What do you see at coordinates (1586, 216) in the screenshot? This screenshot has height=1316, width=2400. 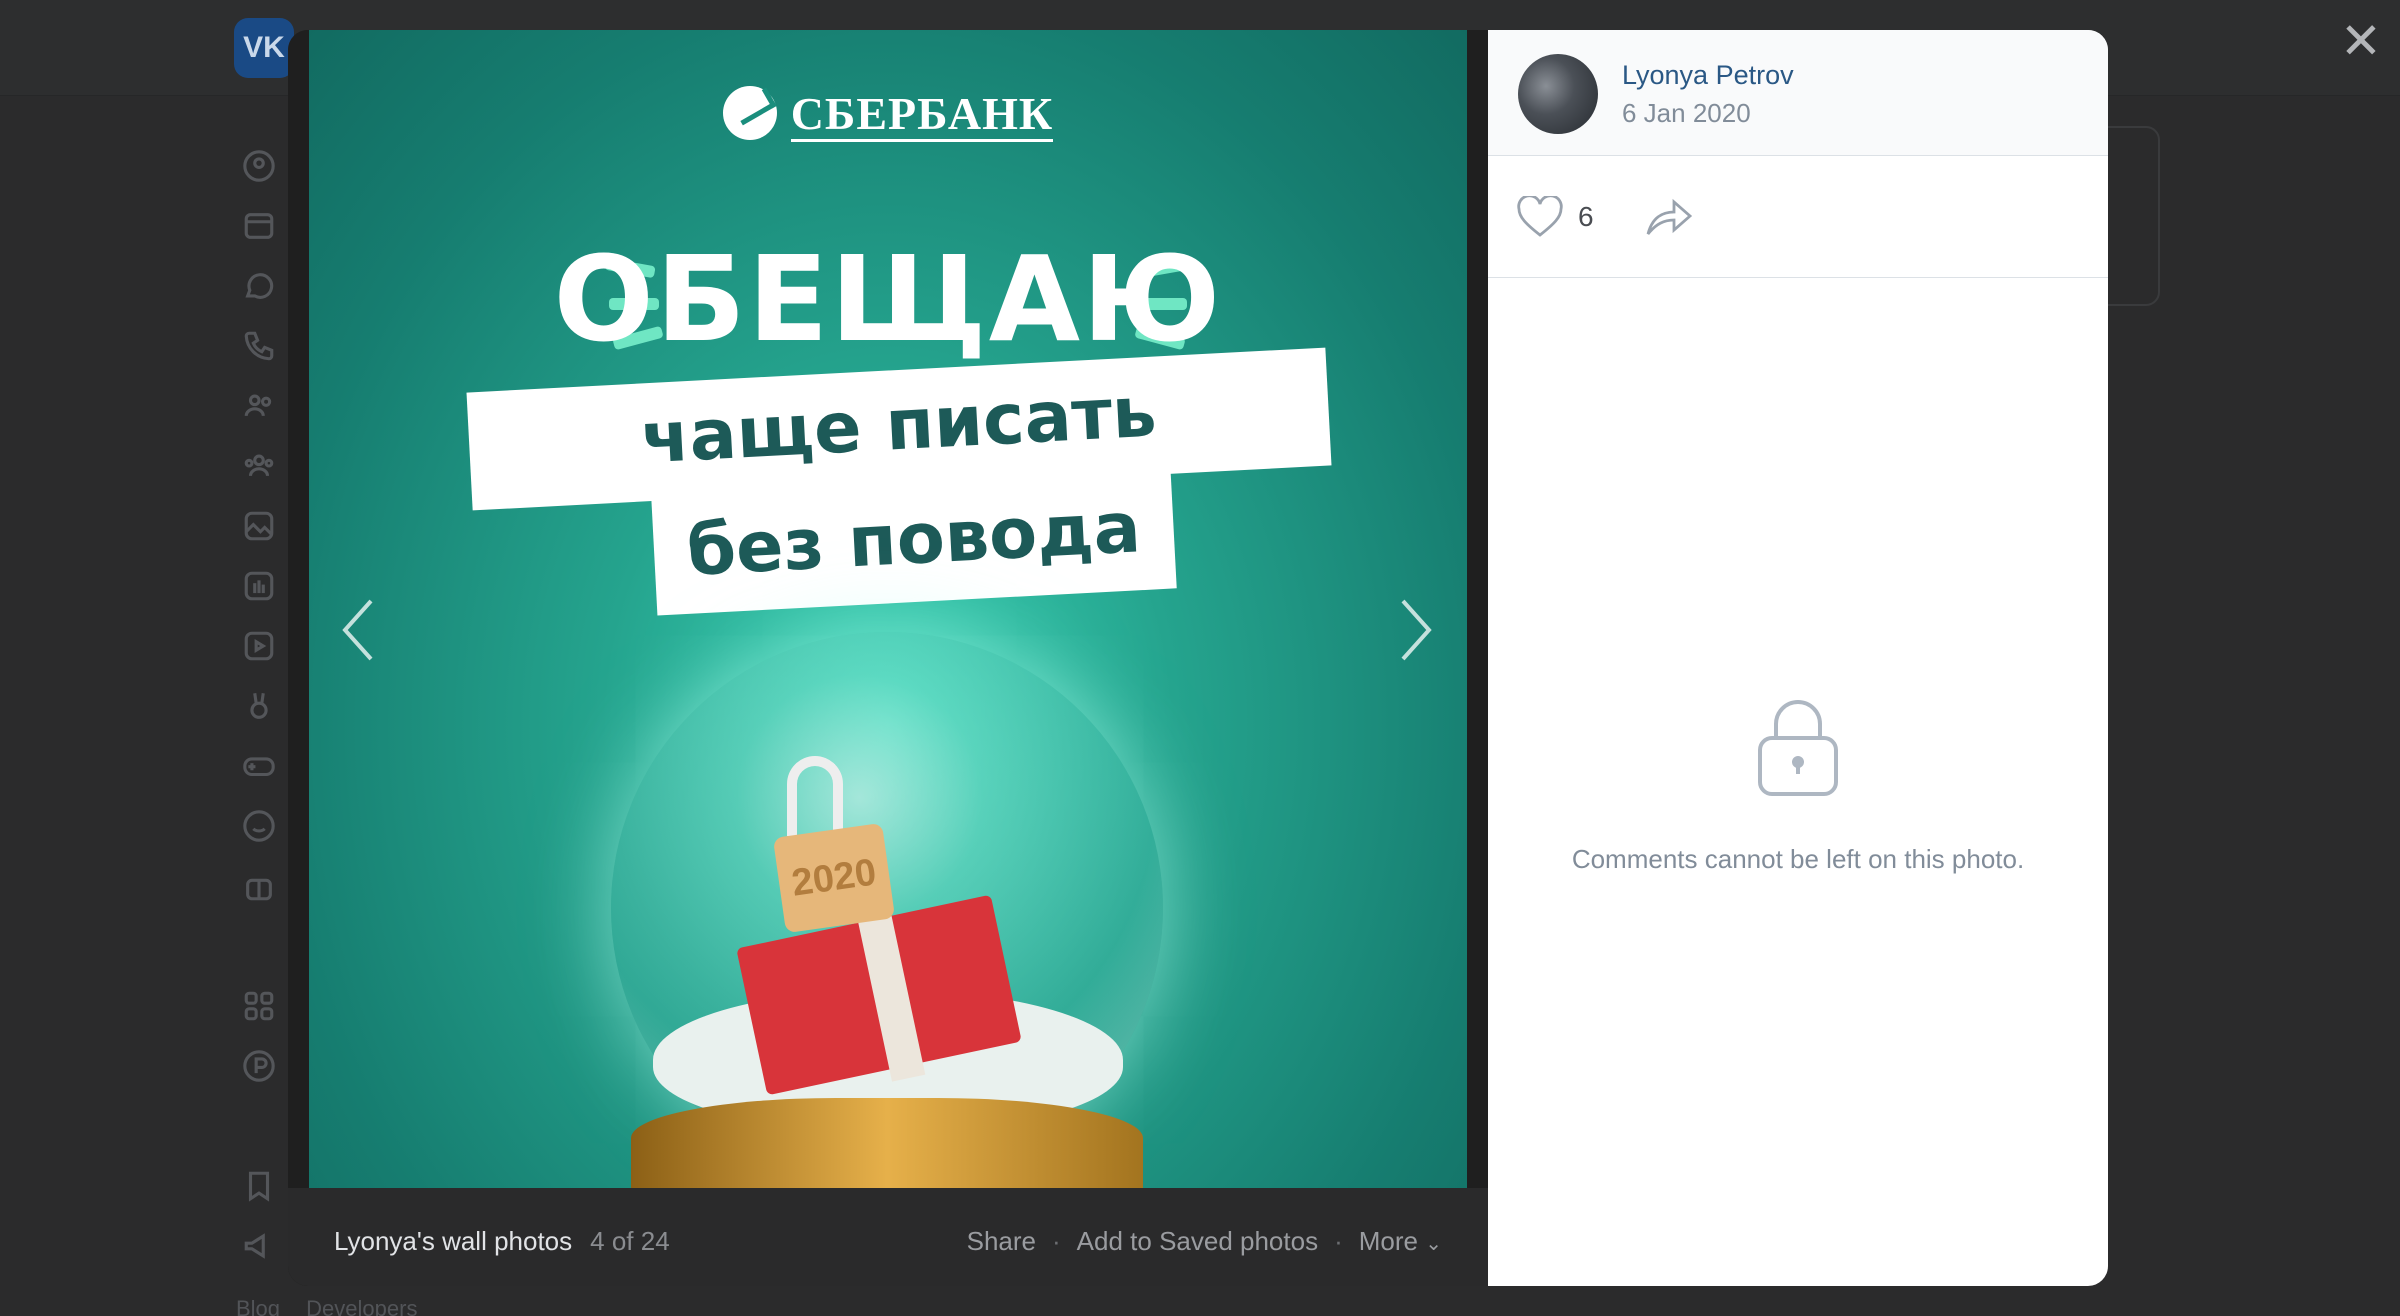 I see `like-count: 6` at bounding box center [1586, 216].